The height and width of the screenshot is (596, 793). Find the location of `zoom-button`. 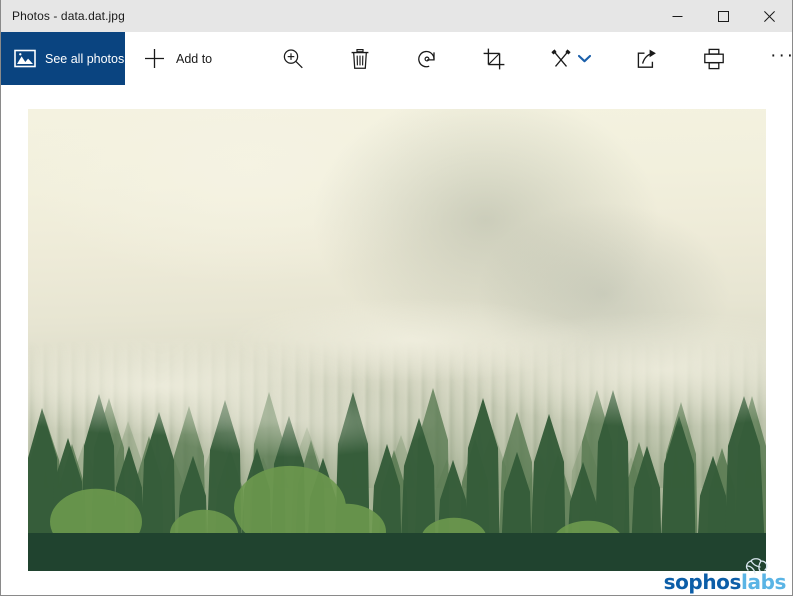

zoom-button is located at coordinates (292, 58).